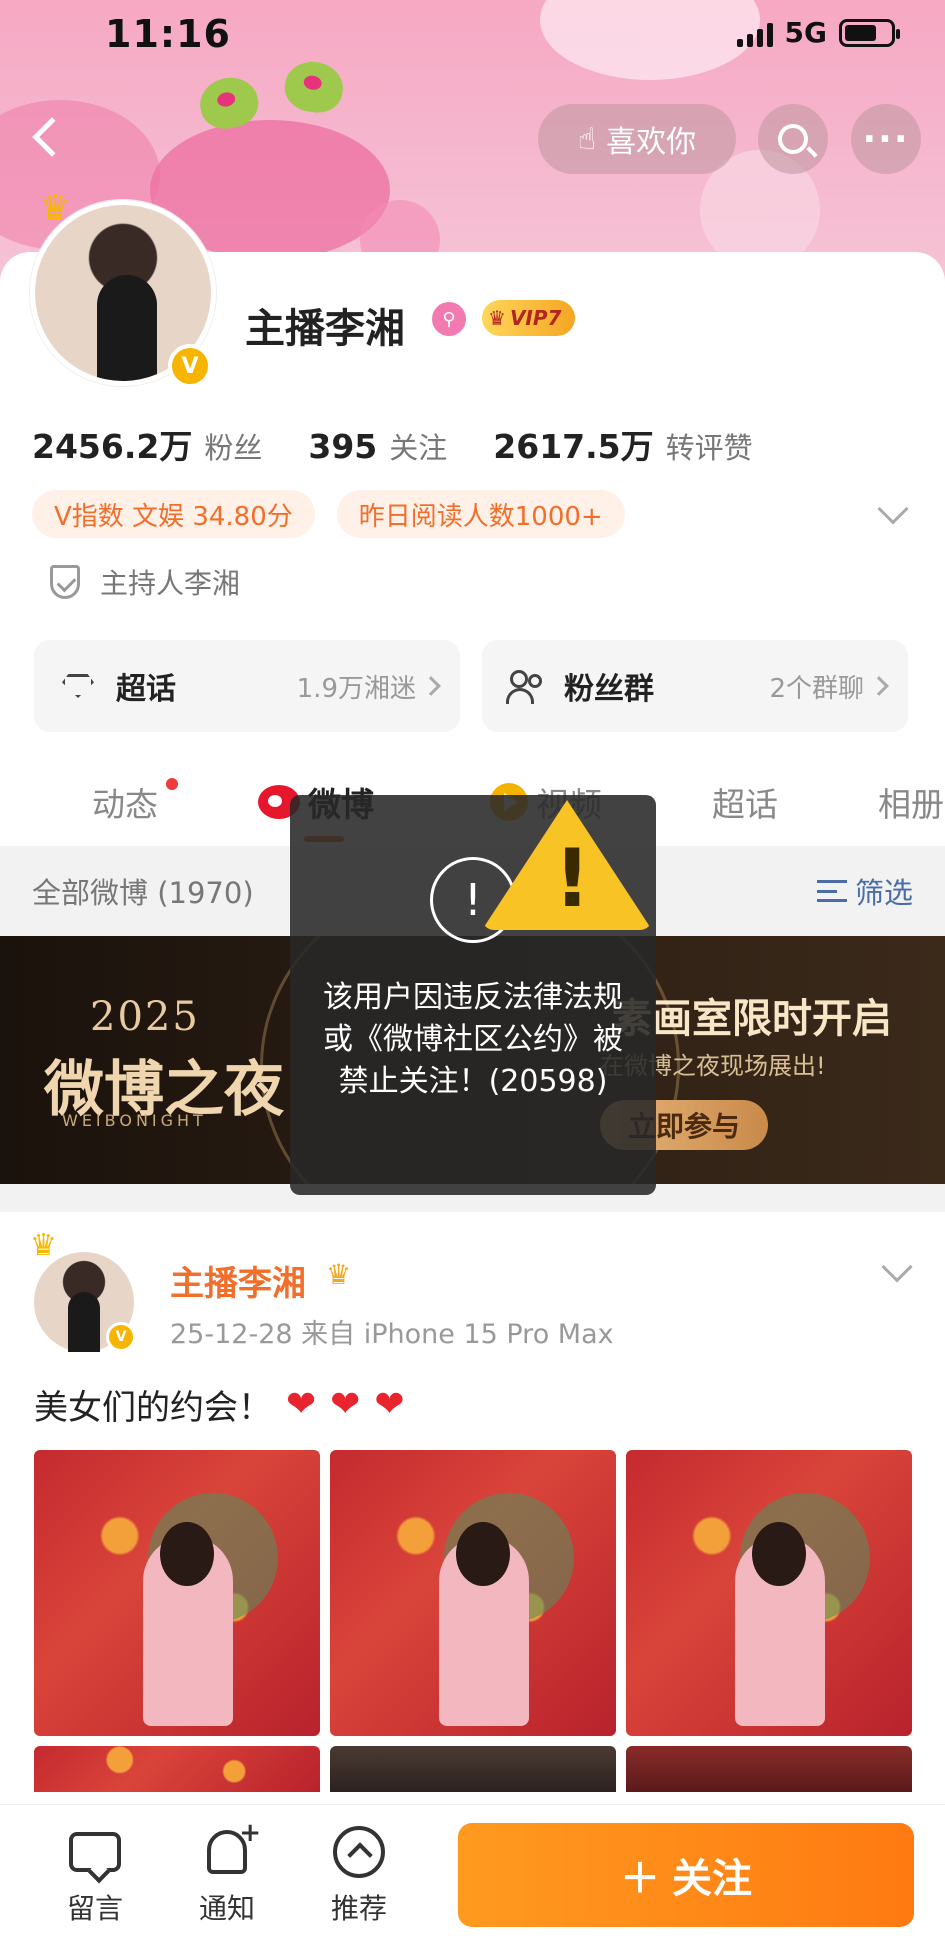 The width and height of the screenshot is (945, 1950). Describe the element at coordinates (94, 1908) in the screenshot. I see `bottom-bar-label: 留言` at that location.